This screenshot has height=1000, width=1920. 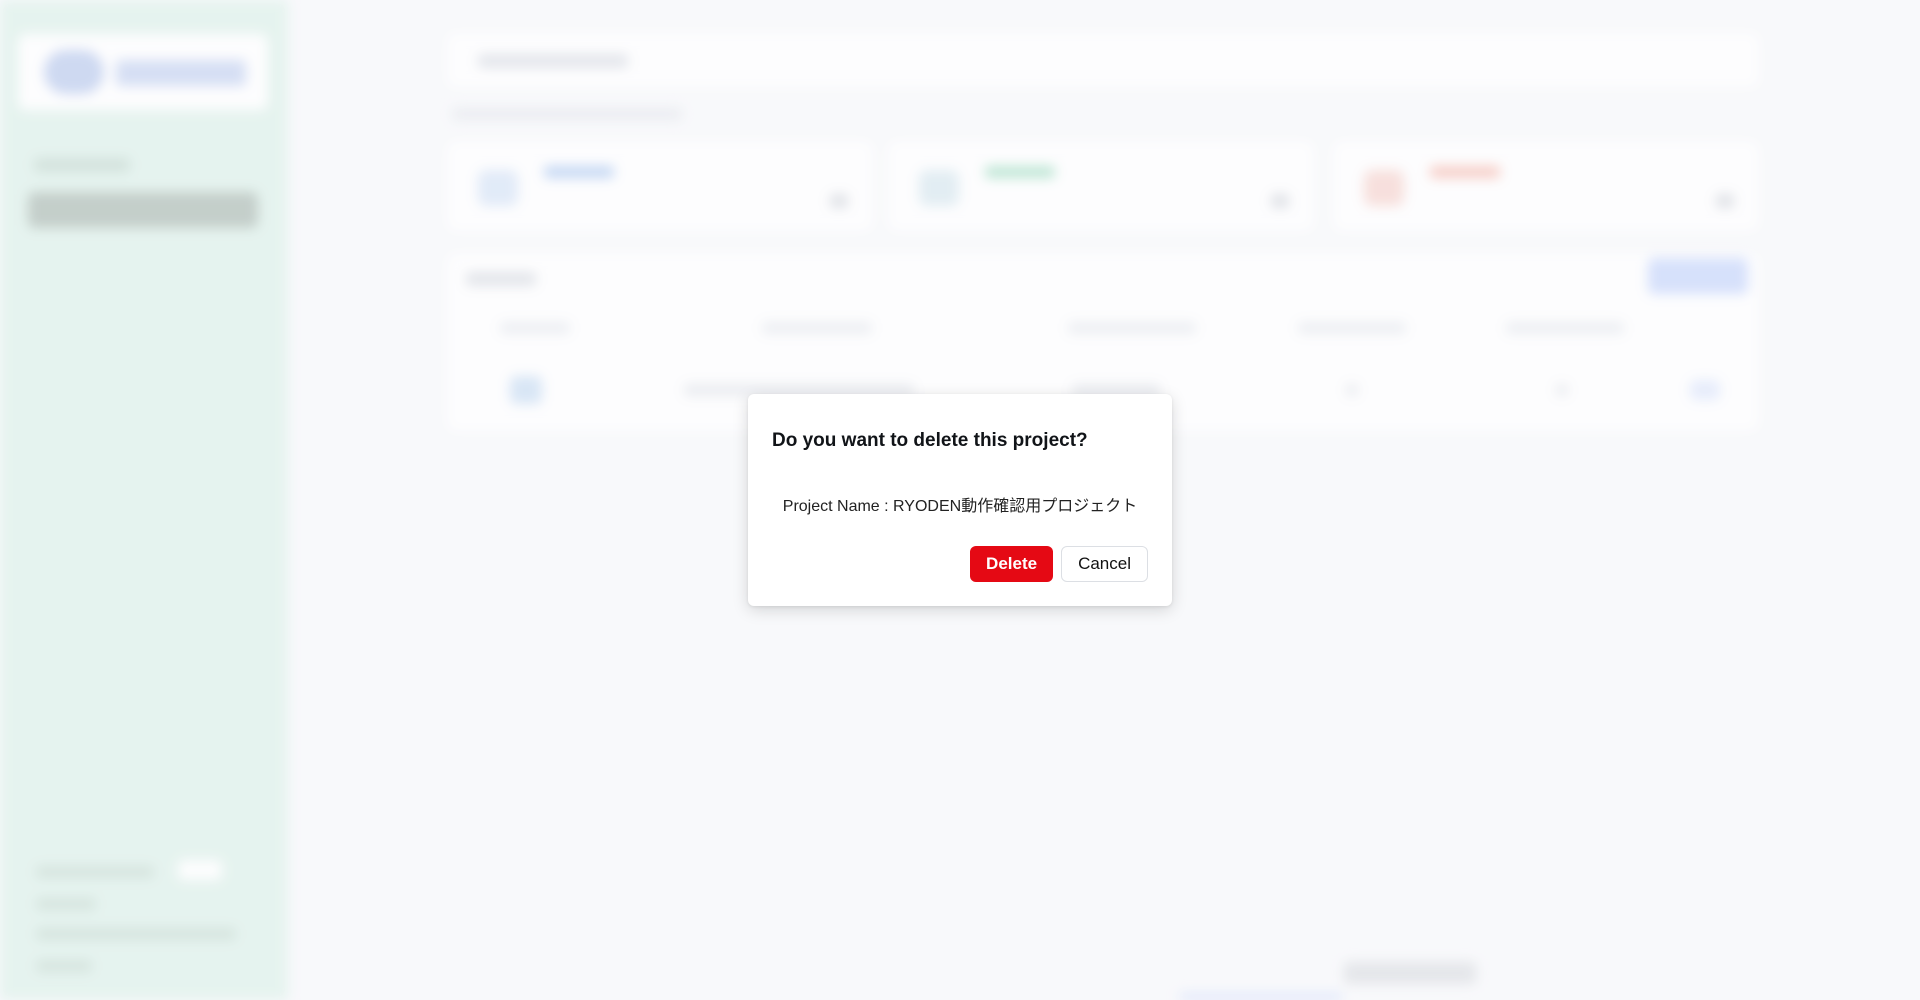 I want to click on delete-button: Delete, so click(x=1012, y=564).